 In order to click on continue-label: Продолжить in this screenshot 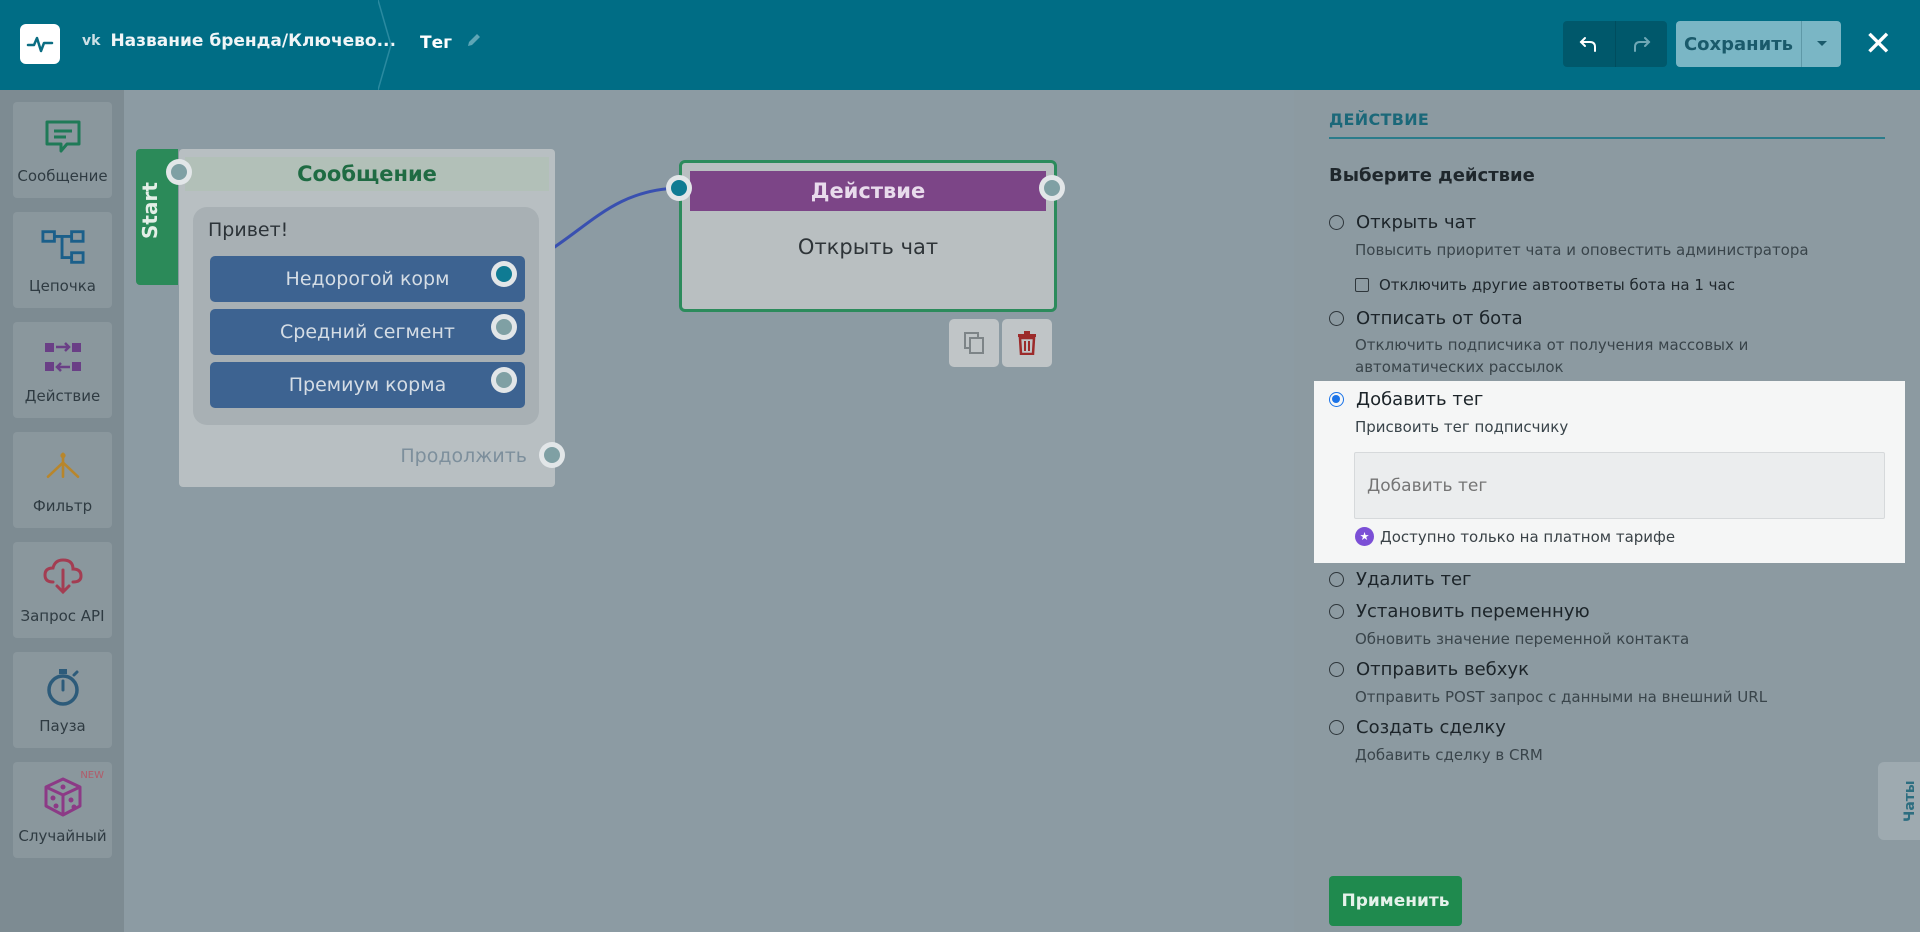, I will do `click(463, 456)`.